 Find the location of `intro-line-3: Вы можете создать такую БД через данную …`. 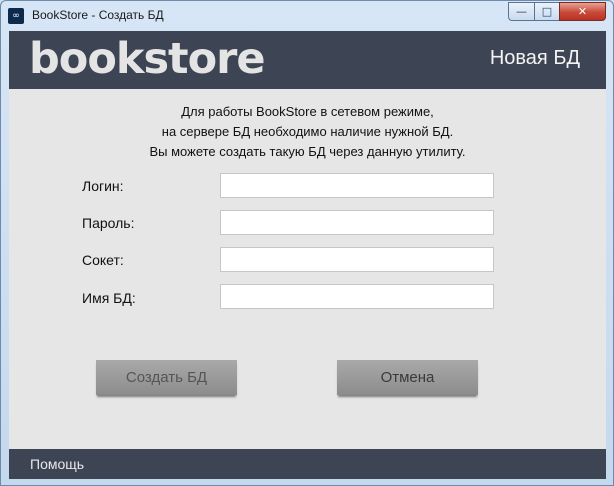

intro-line-3: Вы можете создать такую БД через данную … is located at coordinates (307, 151).